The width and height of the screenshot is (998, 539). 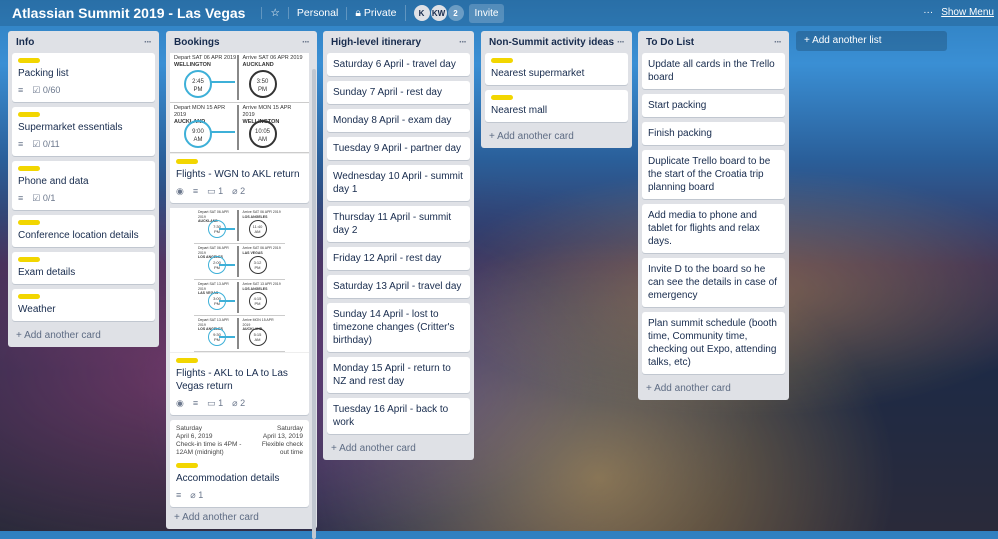 I want to click on visibility-button: 🔒︎ Private, so click(x=375, y=13).